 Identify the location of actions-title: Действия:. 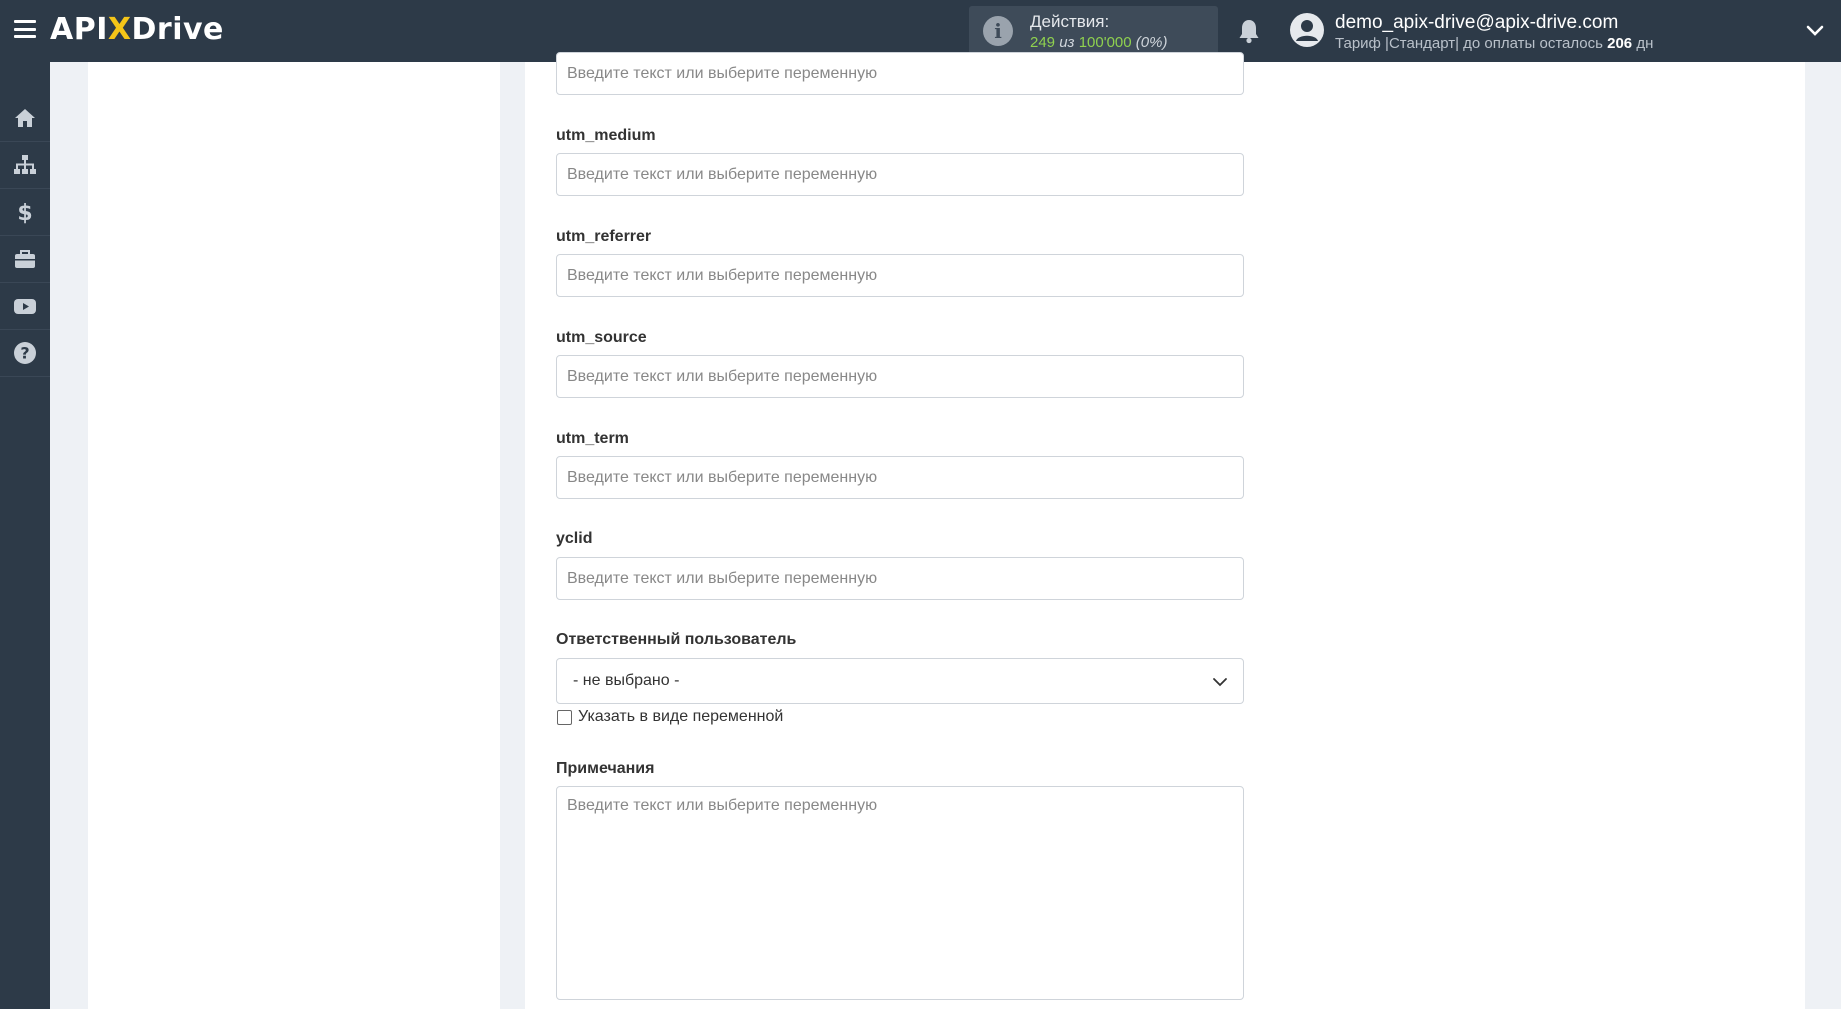
(1070, 21).